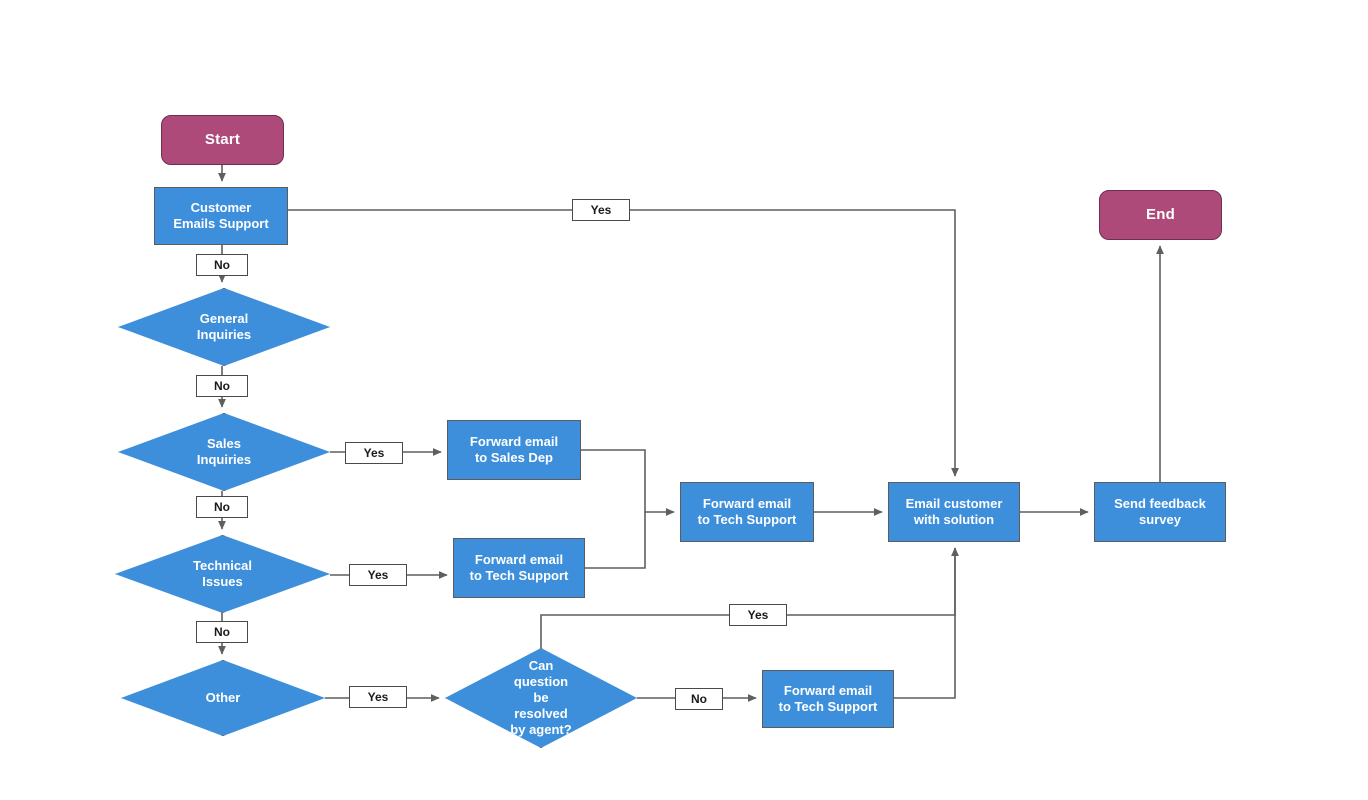  I want to click on flow-node-label: Can question be resolved by agent?, so click(541, 697).